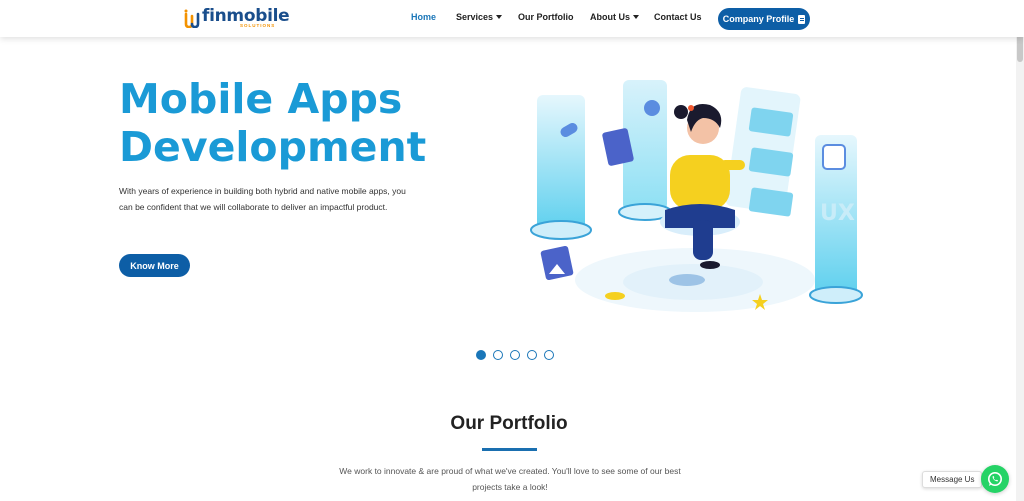 Image resolution: width=1024 pixels, height=501 pixels. Describe the element at coordinates (546, 17) in the screenshot. I see `nav-portfolio: Our Portfolio` at that location.